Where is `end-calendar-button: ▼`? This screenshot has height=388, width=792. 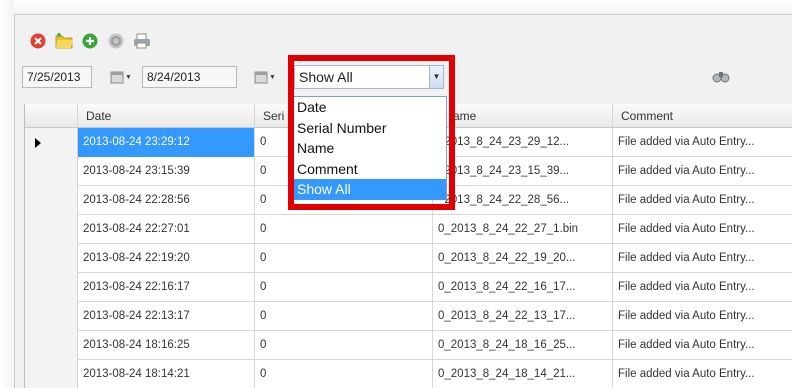
end-calendar-button: ▼ is located at coordinates (266, 77).